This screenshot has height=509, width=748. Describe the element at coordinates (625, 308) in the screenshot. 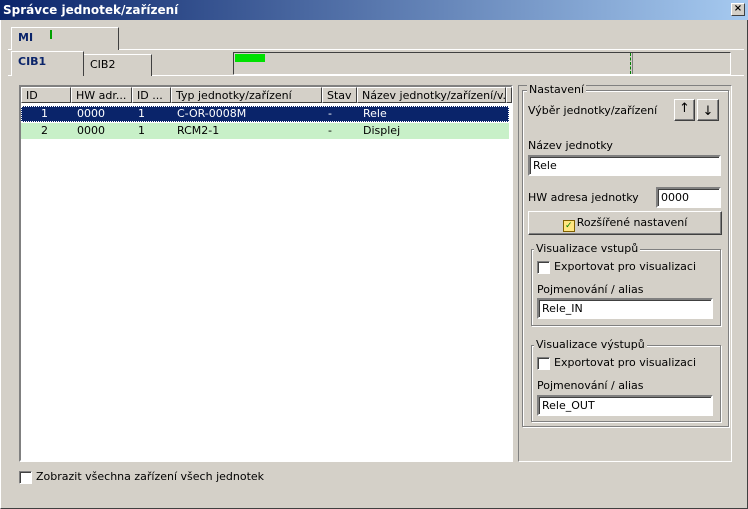

I see `inputs-alias-input: Rele_IN` at that location.